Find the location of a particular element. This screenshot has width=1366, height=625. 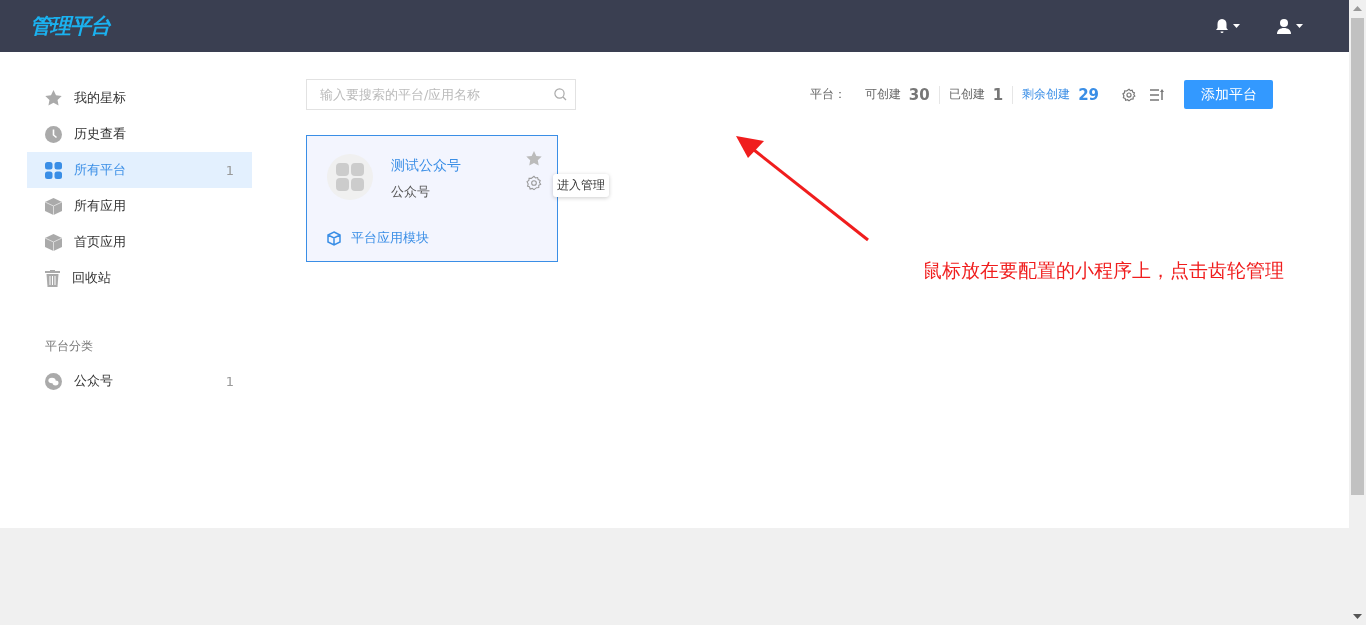

stats-label: 平台： is located at coordinates (827, 94).